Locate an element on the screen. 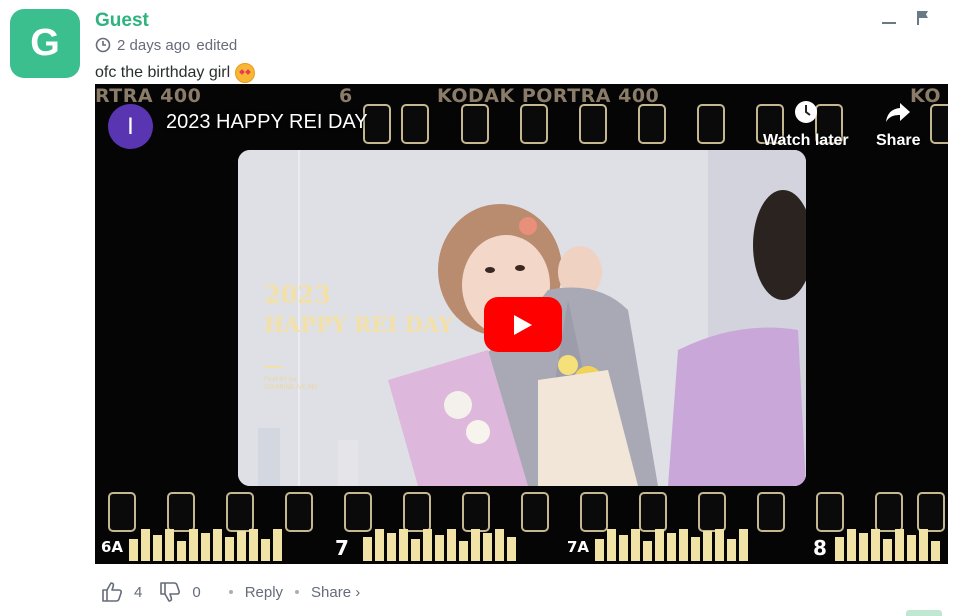 The width and height of the screenshot is (960, 616). avatar-letter: G is located at coordinates (45, 43).